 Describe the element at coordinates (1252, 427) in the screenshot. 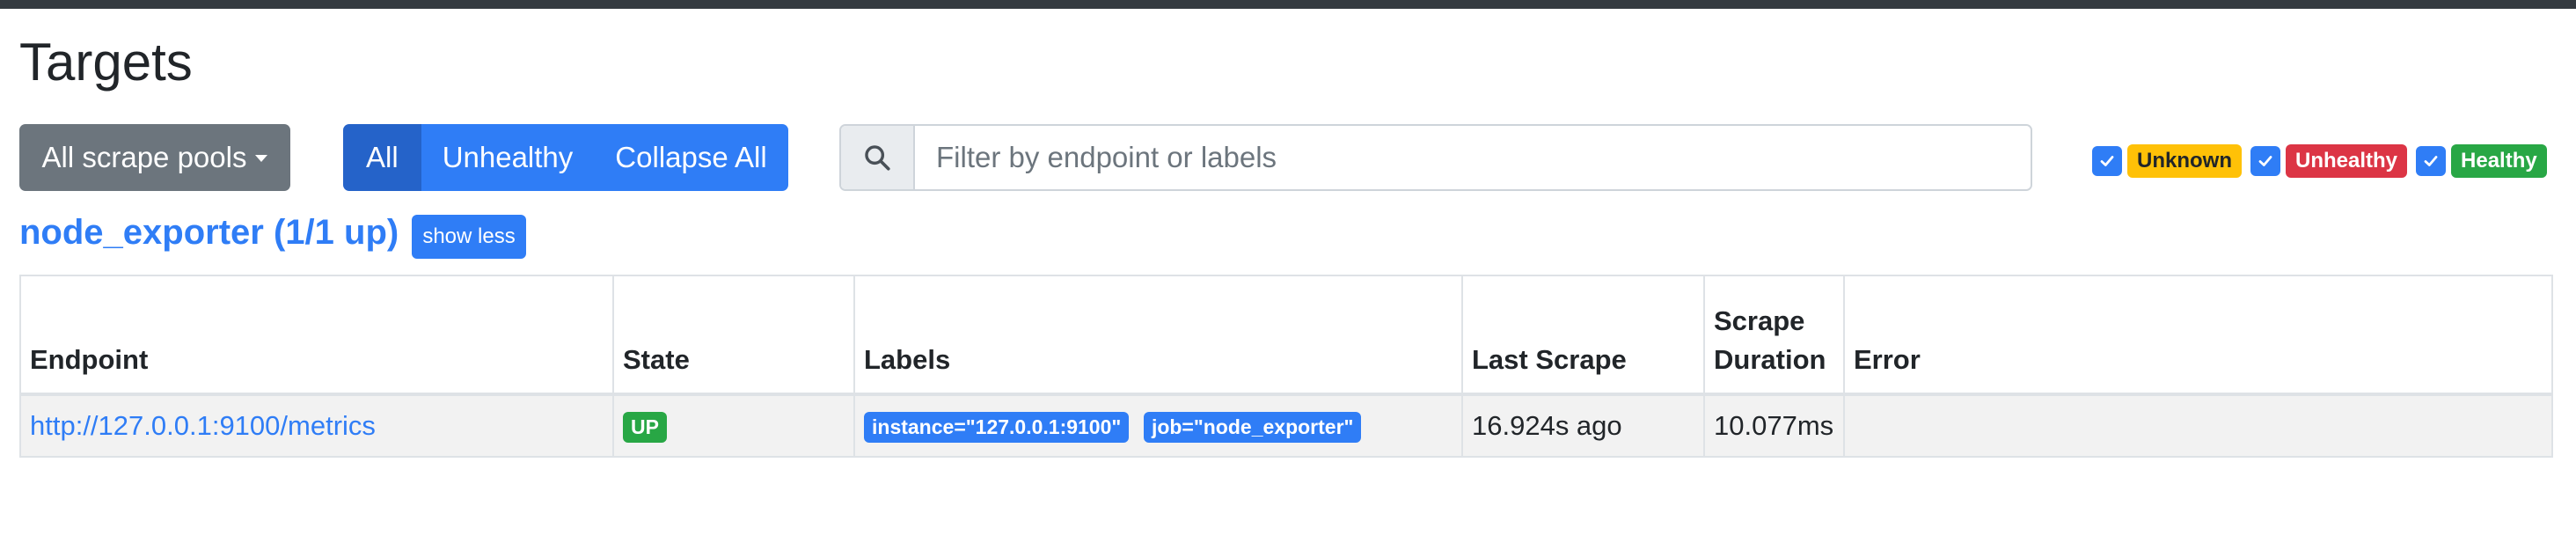

I see `label-badge-job: job="node_exporter"` at that location.